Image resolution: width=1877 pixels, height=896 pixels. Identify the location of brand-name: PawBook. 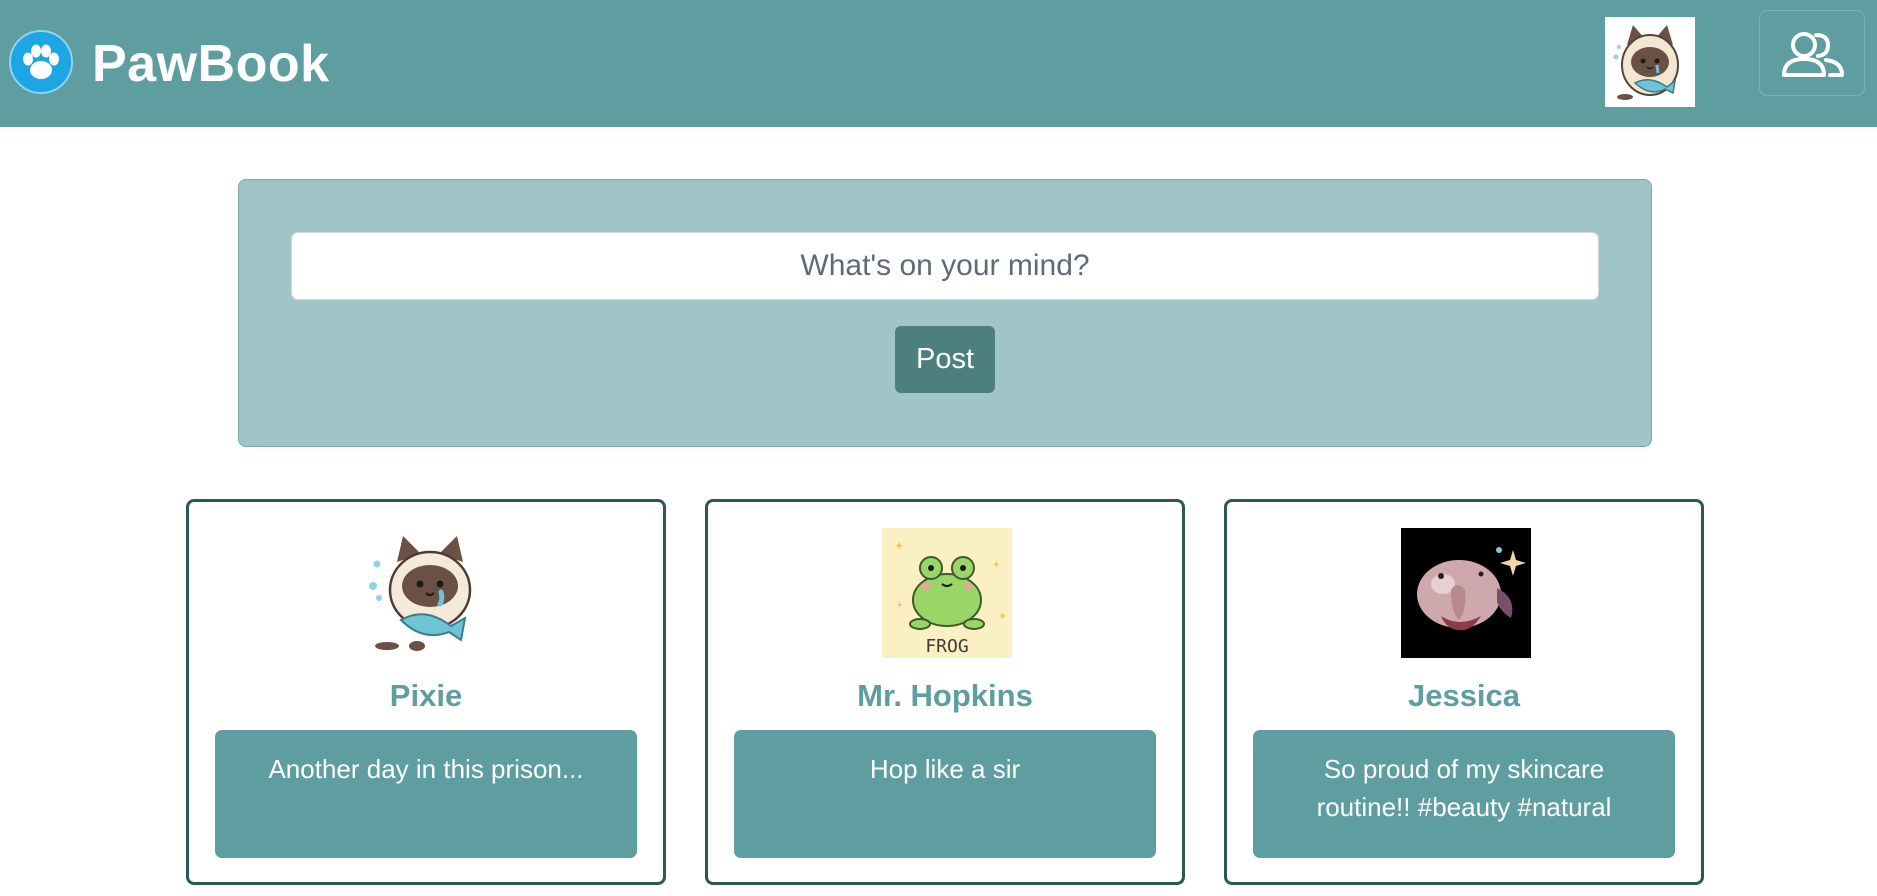
(211, 64).